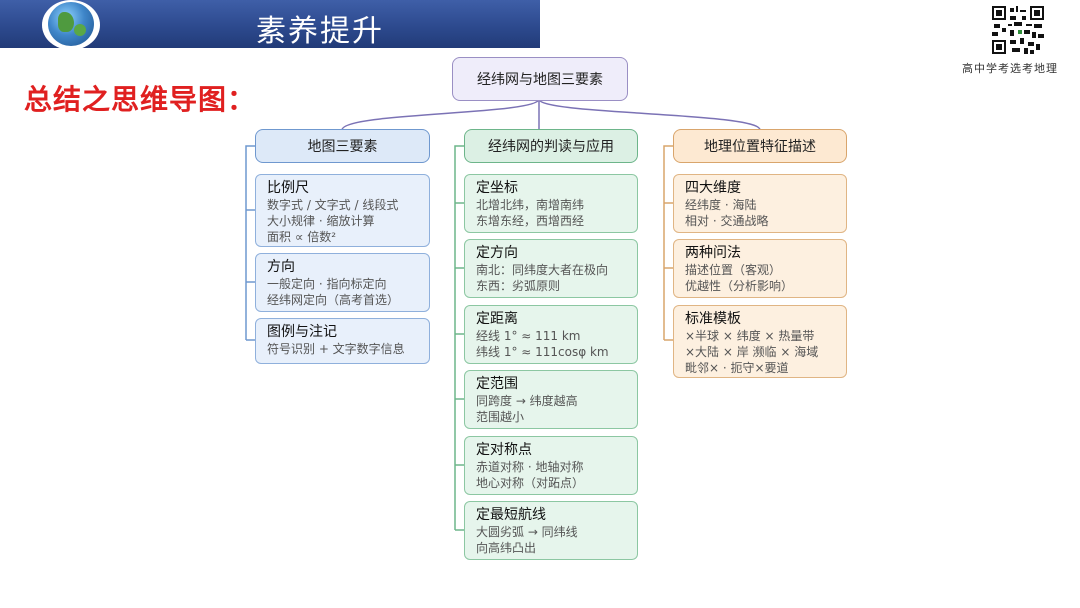 This screenshot has width=1080, height=608. Describe the element at coordinates (551, 146) in the screenshot. I see `branch-graticule: 经纬网的判读与应用` at that location.